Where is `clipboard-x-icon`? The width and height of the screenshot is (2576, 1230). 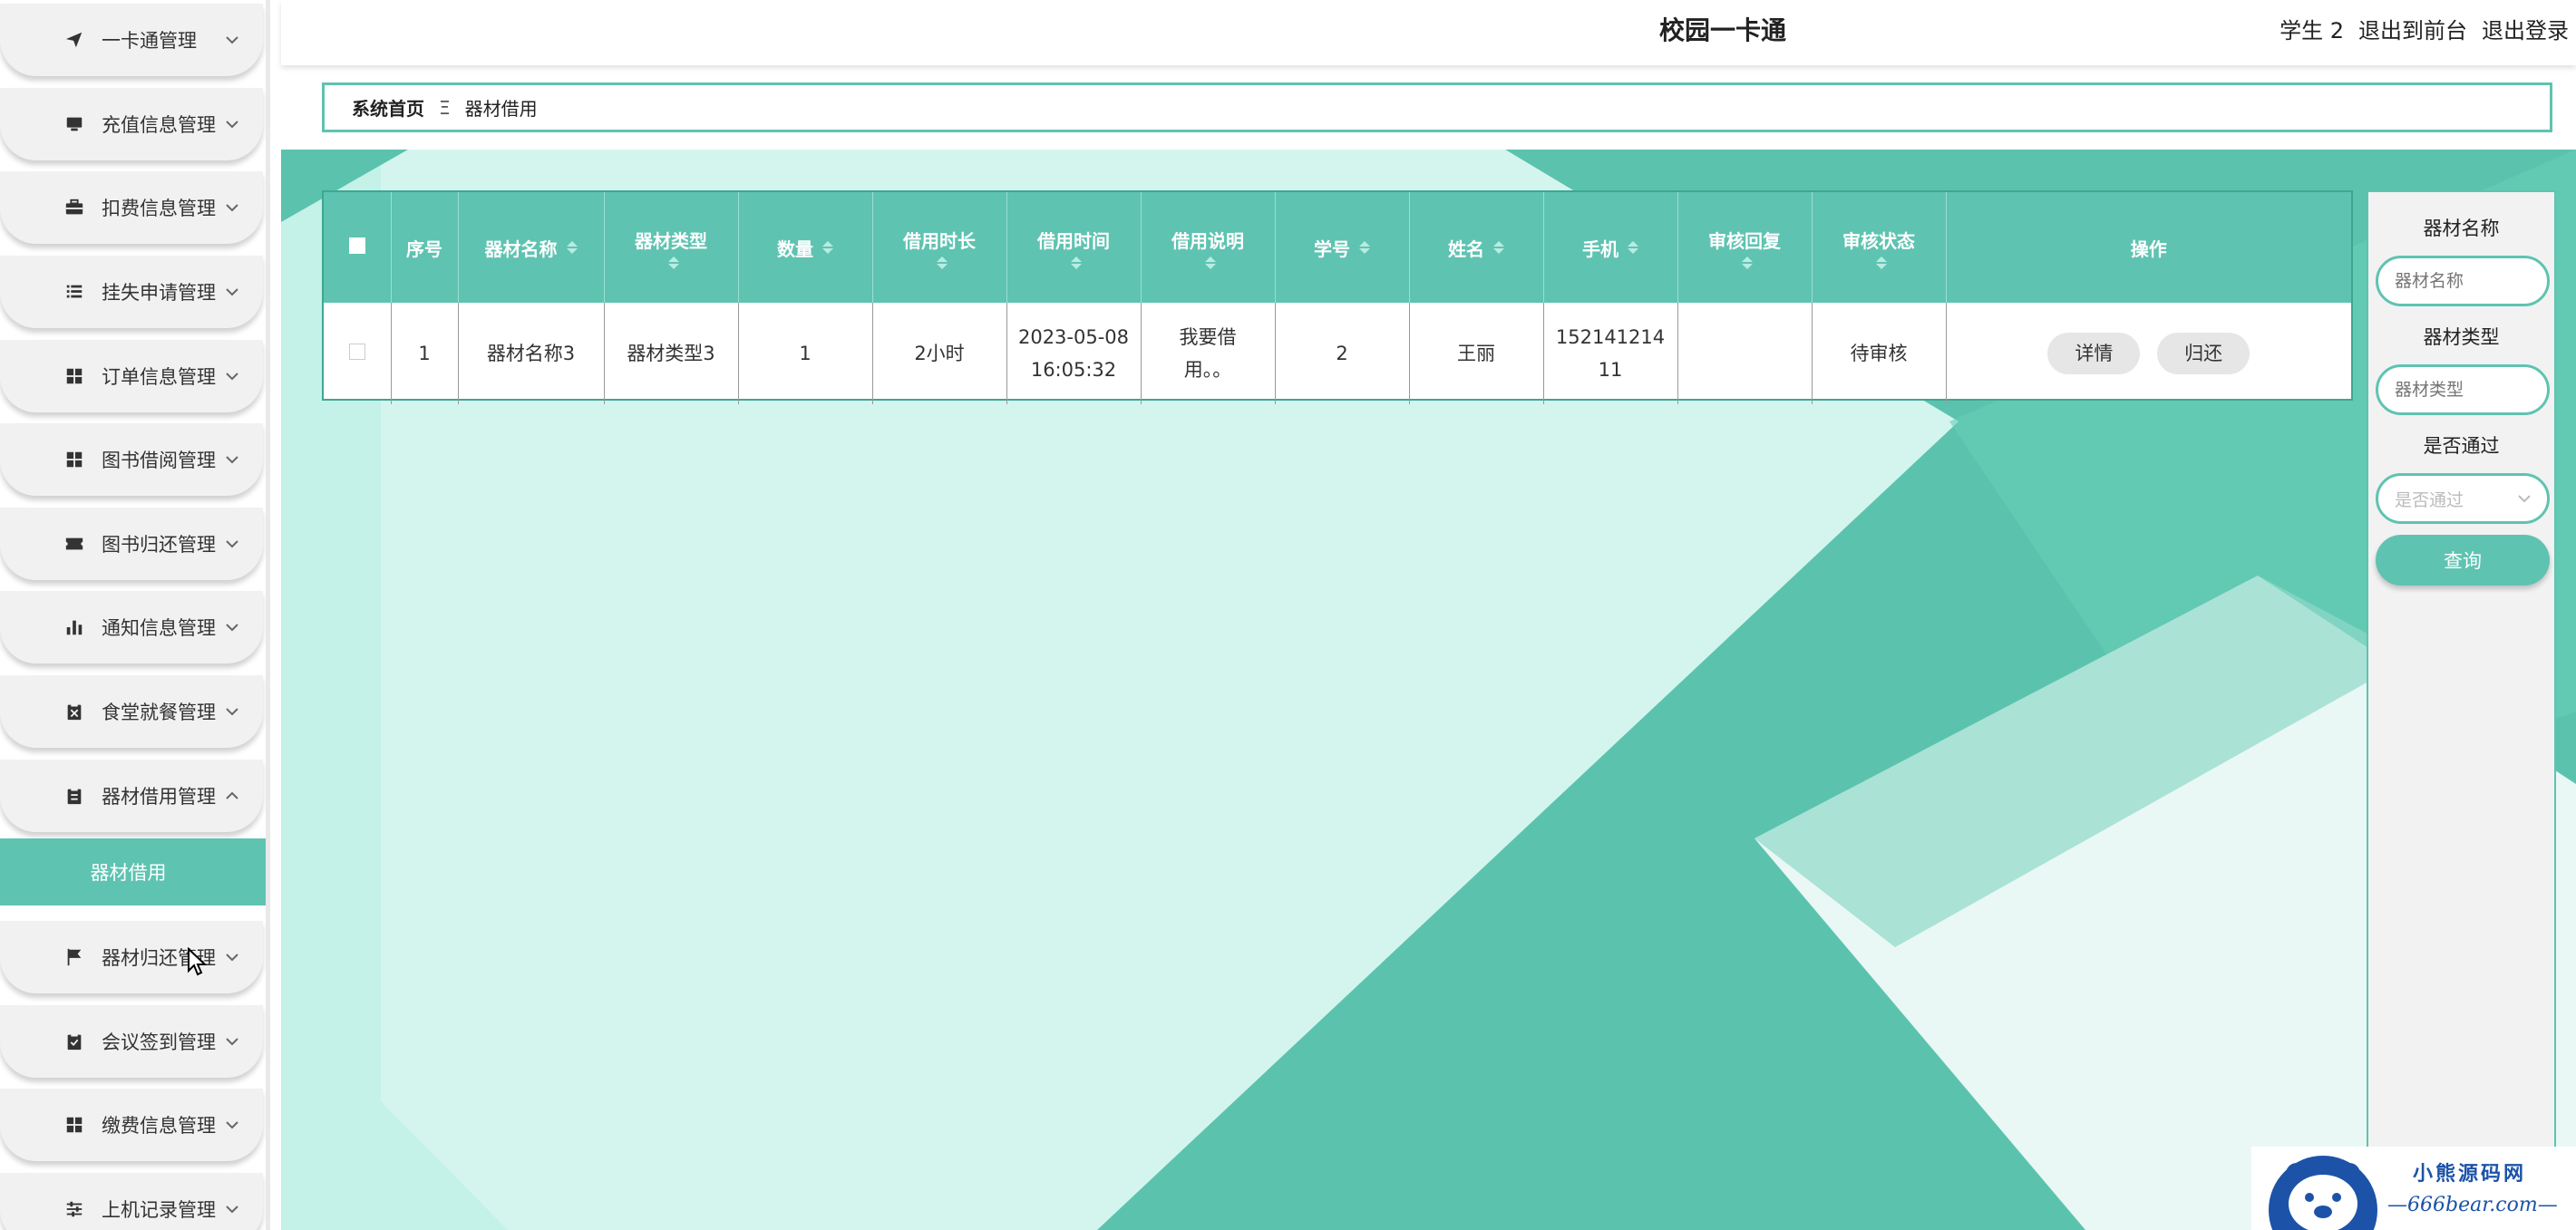 clipboard-x-icon is located at coordinates (74, 711).